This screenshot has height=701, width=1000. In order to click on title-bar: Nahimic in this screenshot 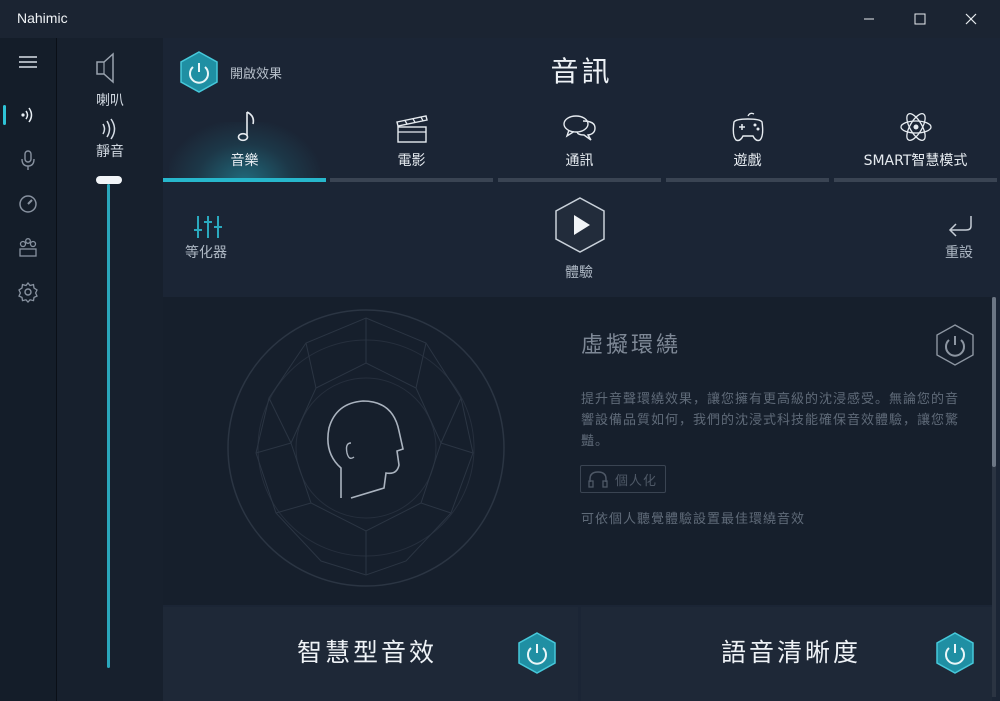, I will do `click(500, 19)`.